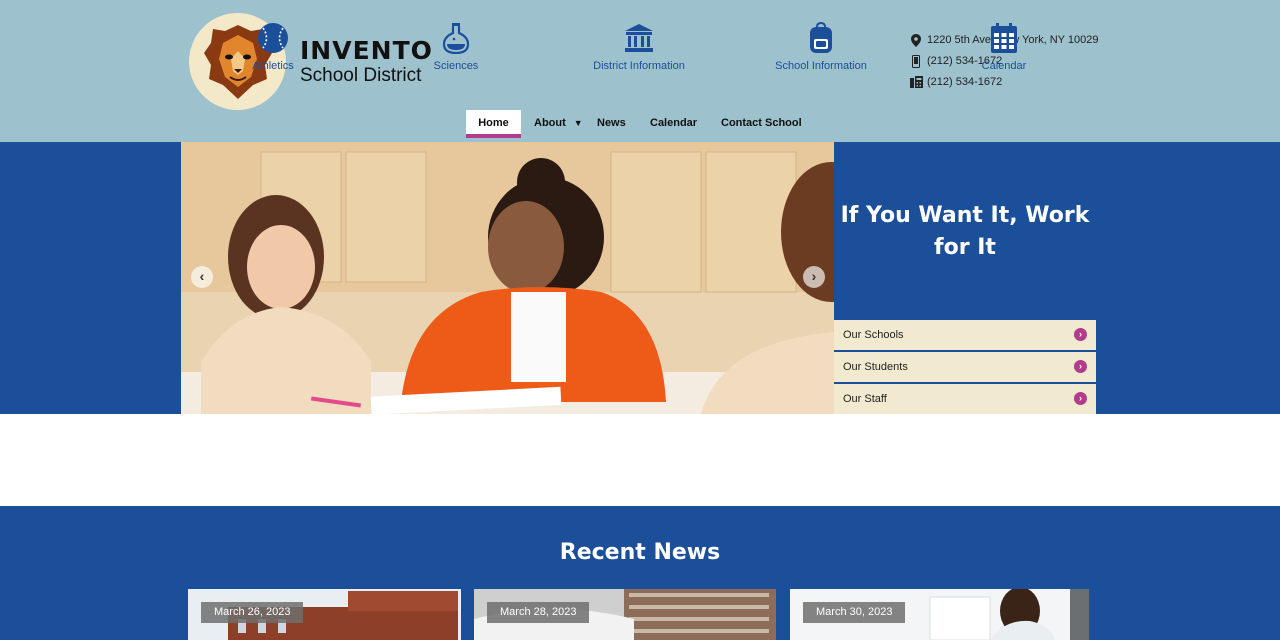  Describe the element at coordinates (761, 124) in the screenshot. I see `nav-contact-school: Contact School` at that location.